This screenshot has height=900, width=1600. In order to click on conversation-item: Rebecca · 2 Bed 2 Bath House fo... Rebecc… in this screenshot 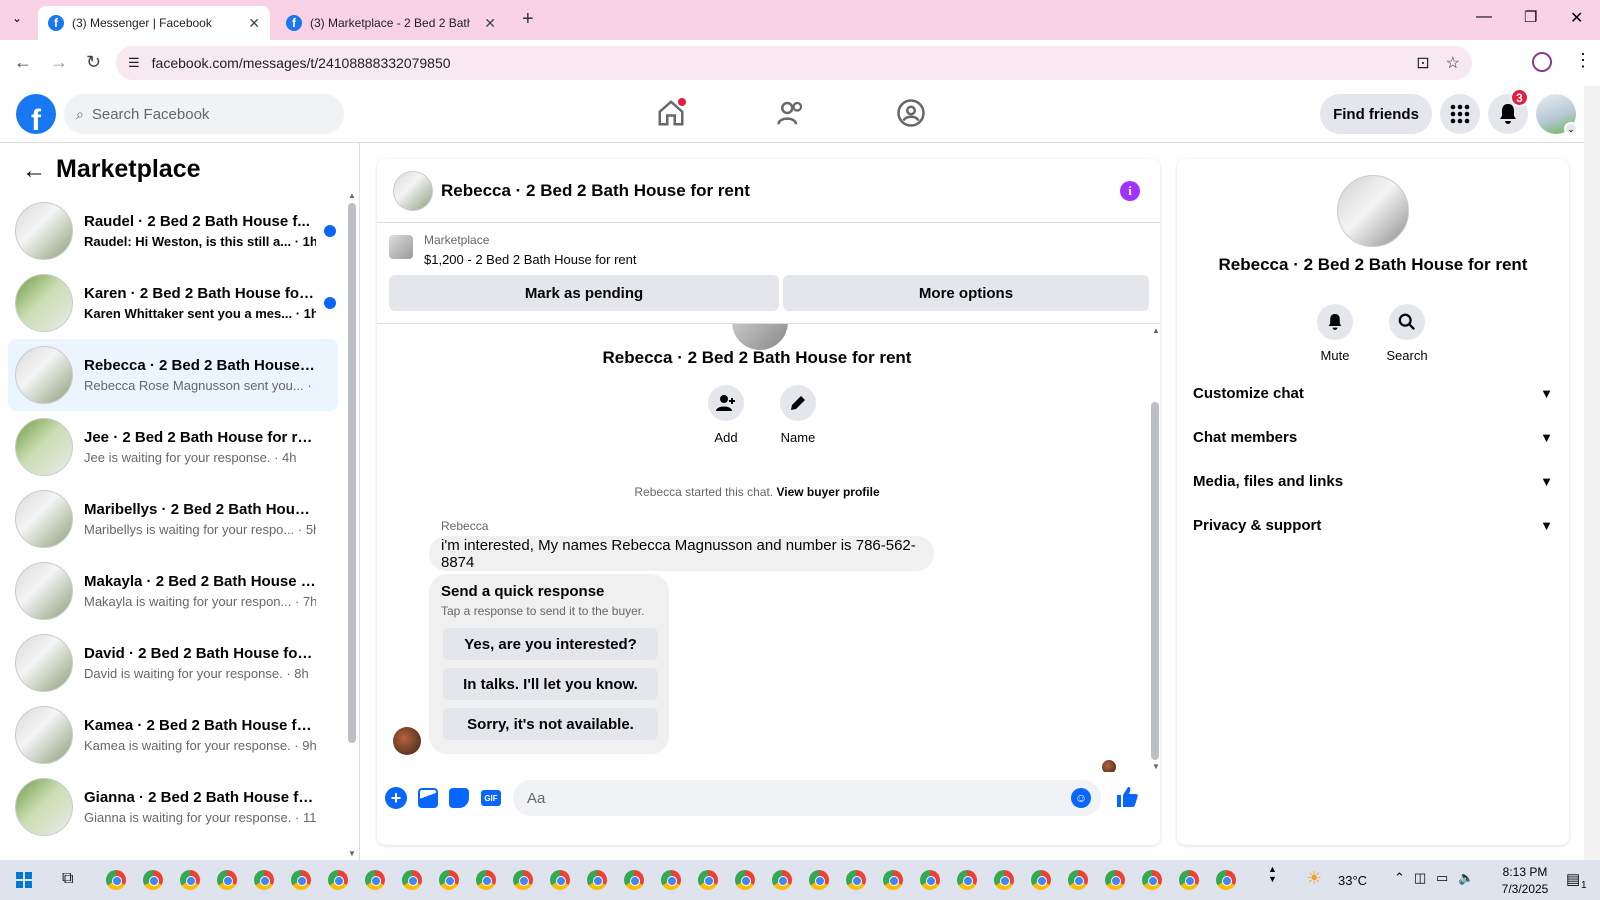, I will do `click(173, 375)`.